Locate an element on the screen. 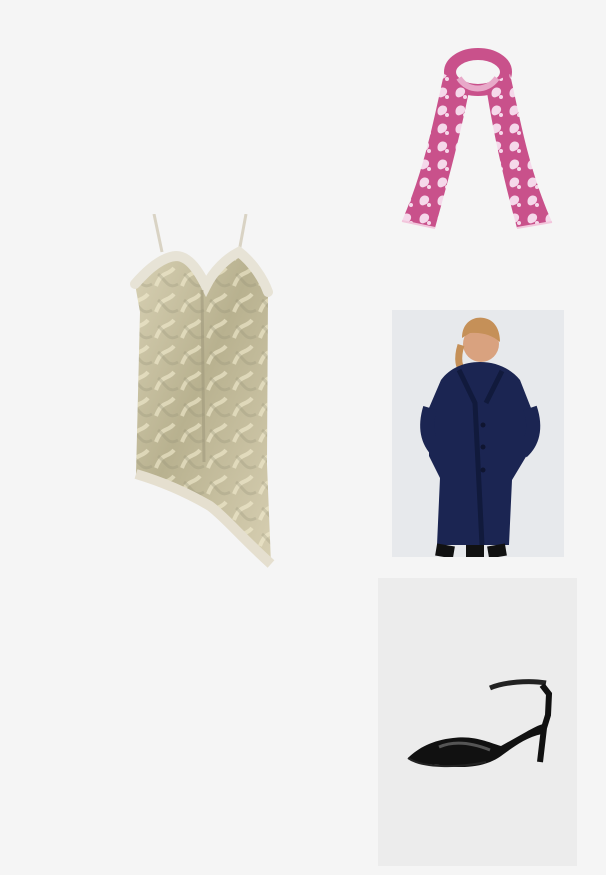 Image resolution: width=606 pixels, height=875 pixels. dress-image is located at coordinates (202, 391).